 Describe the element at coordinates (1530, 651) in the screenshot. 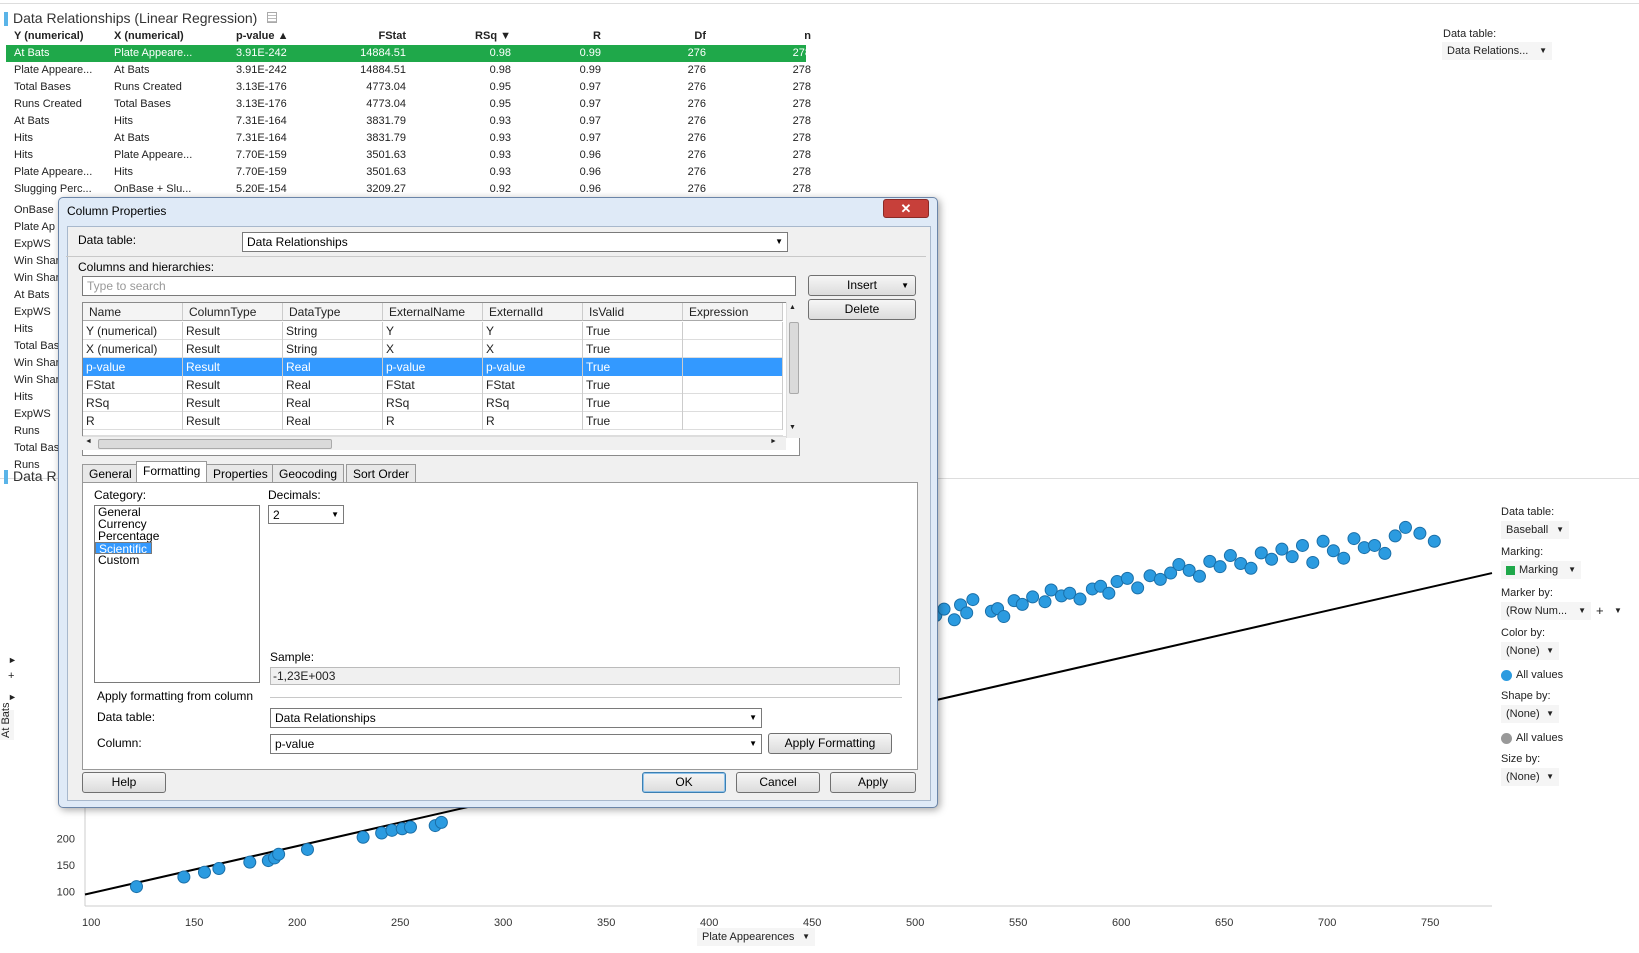

I see `color-by-dropdown: (None) ▼` at that location.